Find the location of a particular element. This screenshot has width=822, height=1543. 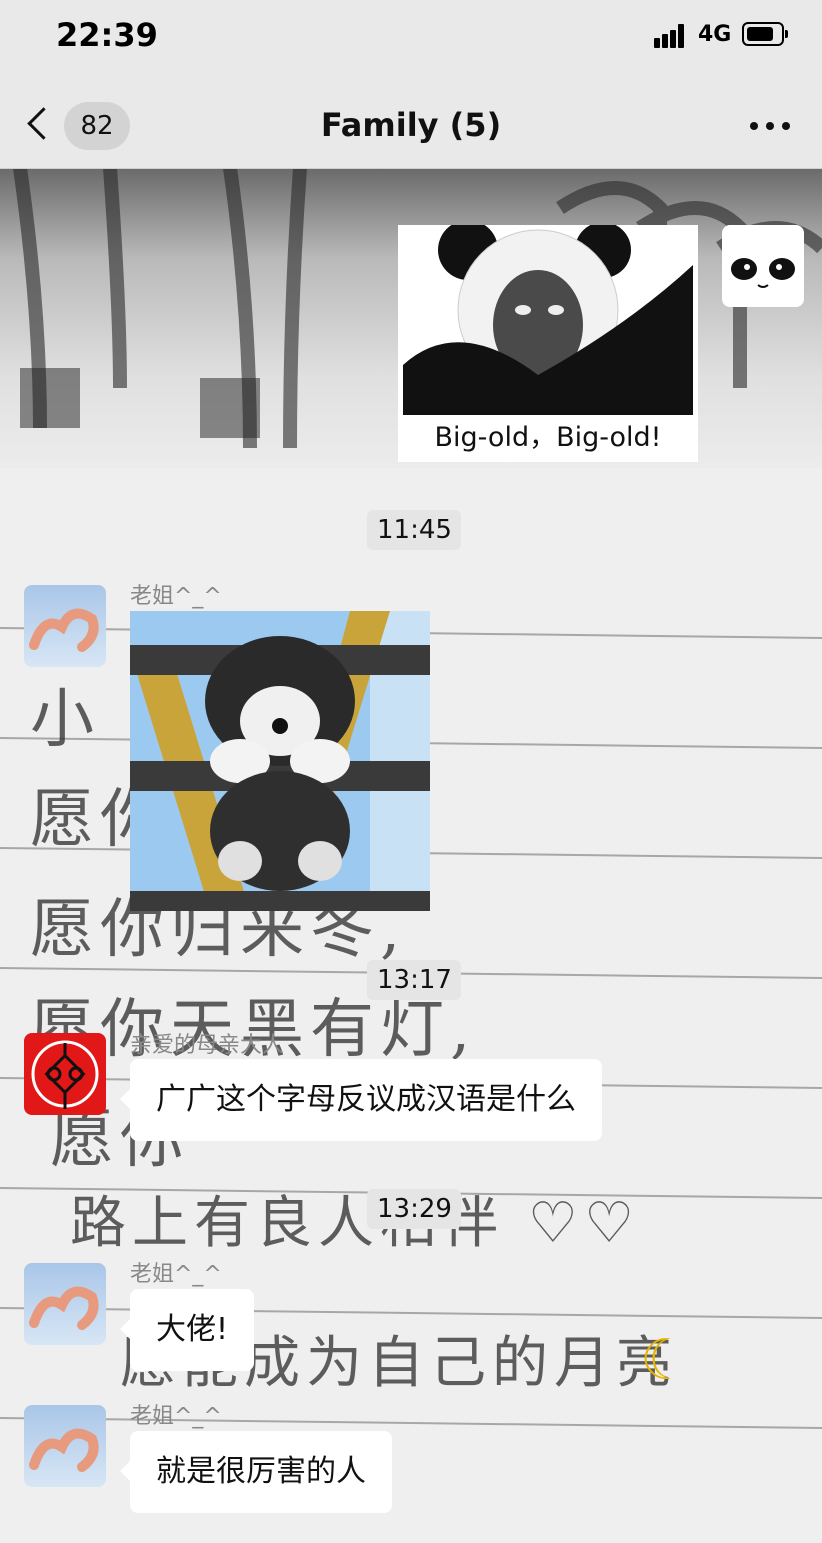

timestamp: 13:17 is located at coordinates (414, 980).